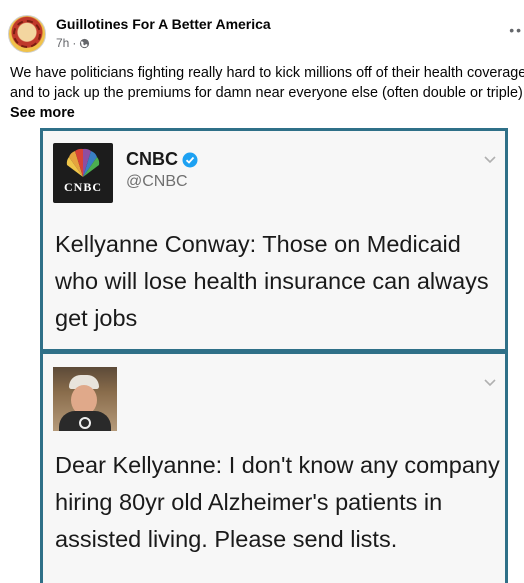  I want to click on reply-avatar-photo, so click(85, 399).